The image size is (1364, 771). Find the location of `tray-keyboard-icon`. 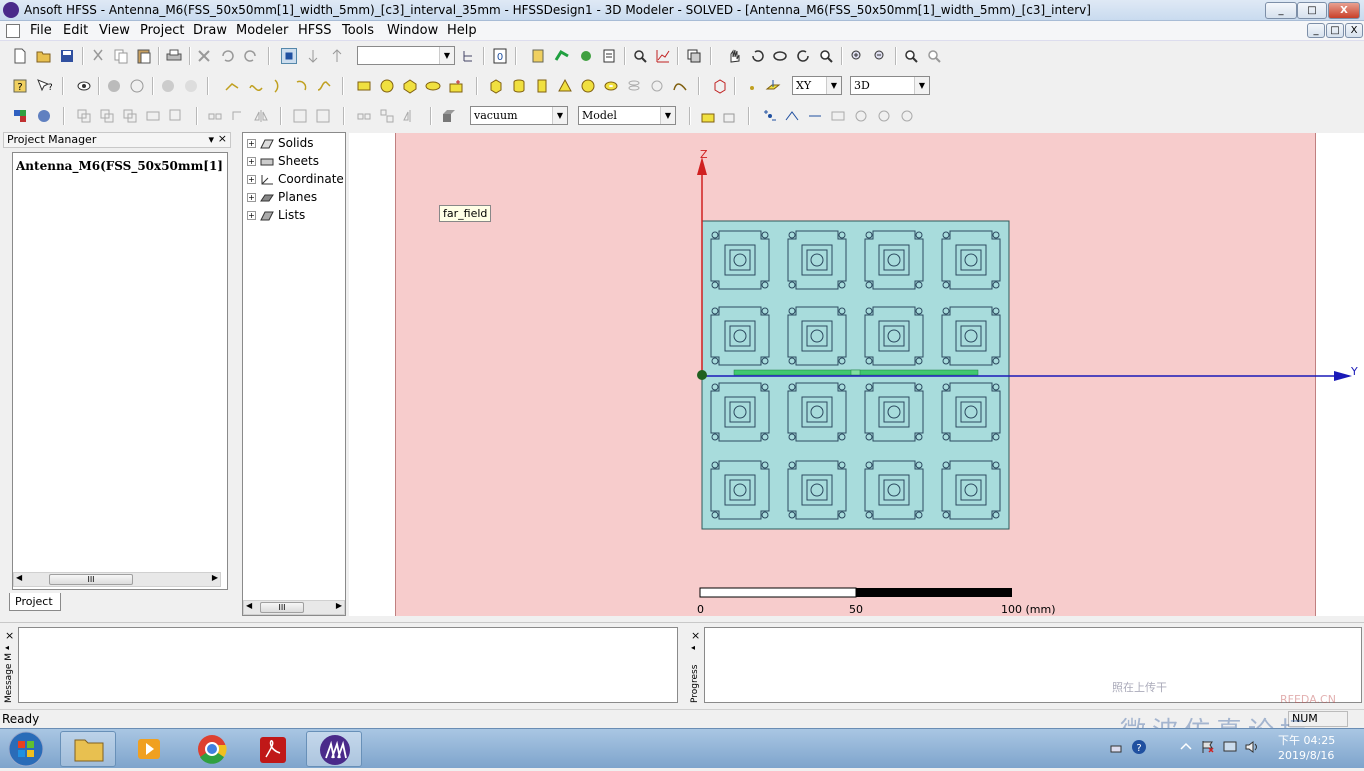

tray-keyboard-icon is located at coordinates (1116, 749).